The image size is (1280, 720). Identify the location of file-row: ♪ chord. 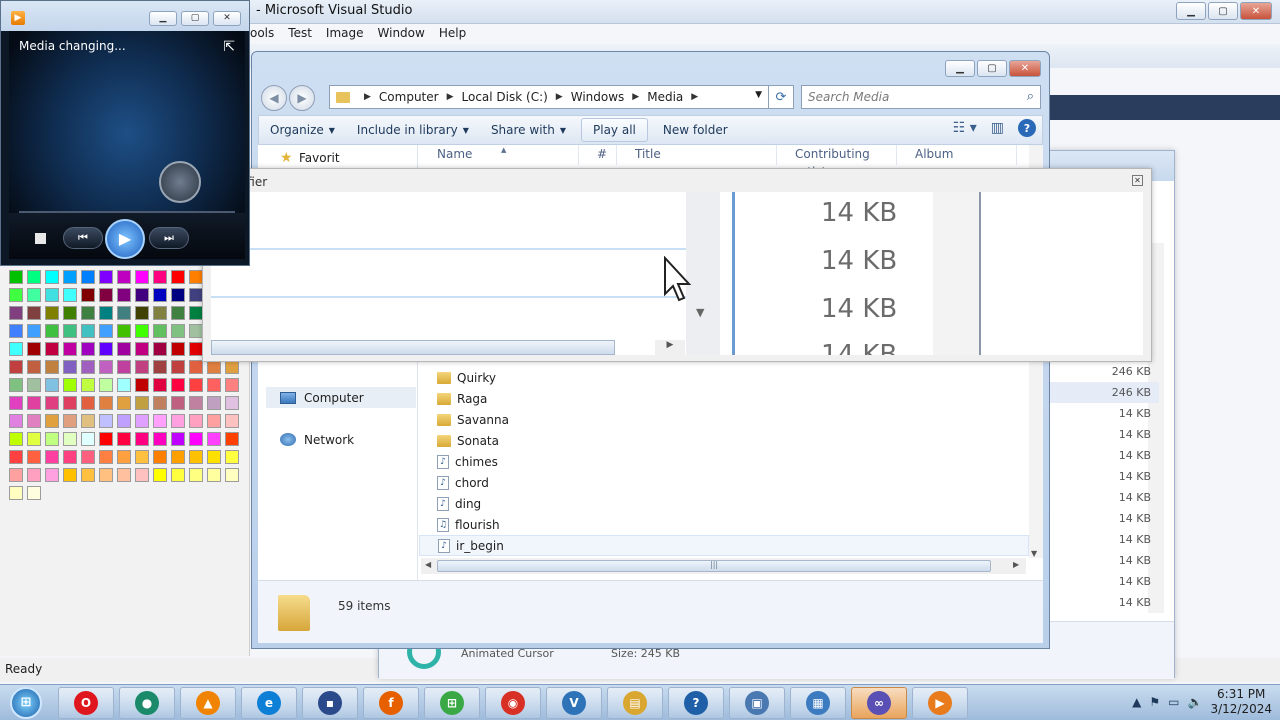
(724, 482).